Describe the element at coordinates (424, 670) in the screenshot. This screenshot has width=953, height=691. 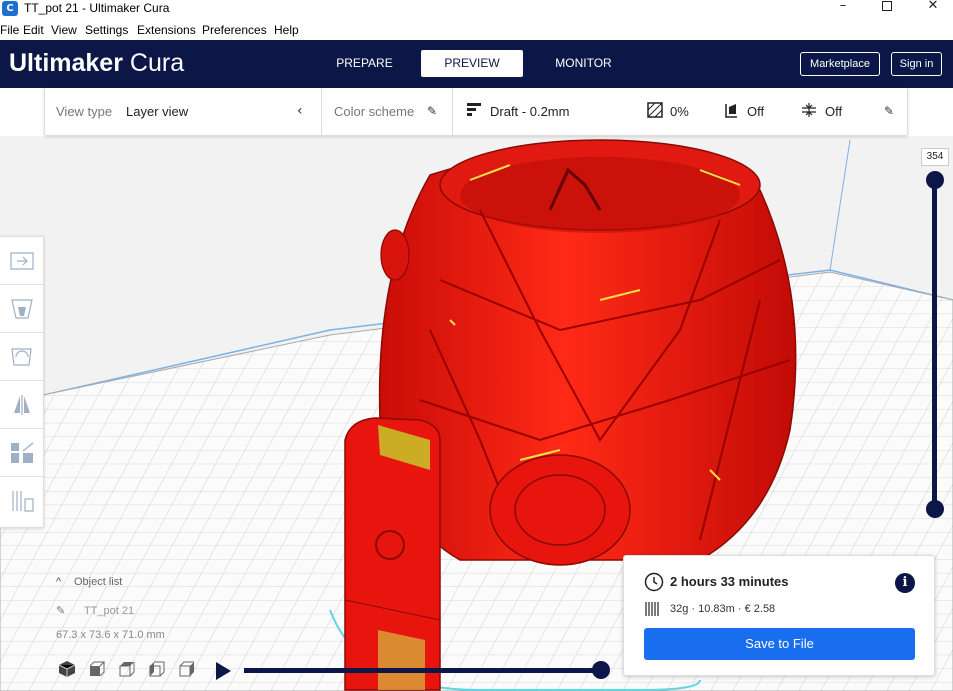
I see `path-slider-track` at that location.